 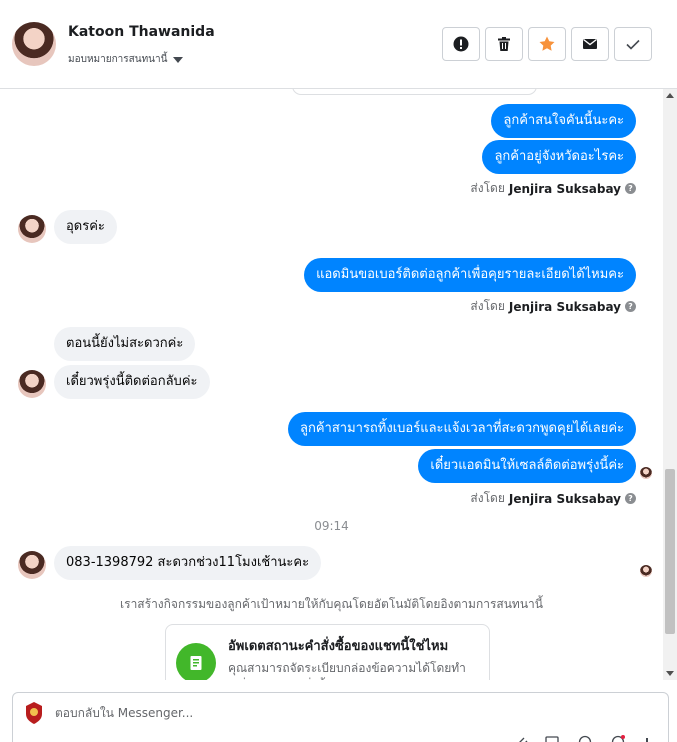 I want to click on like-icon, so click(x=648, y=738).